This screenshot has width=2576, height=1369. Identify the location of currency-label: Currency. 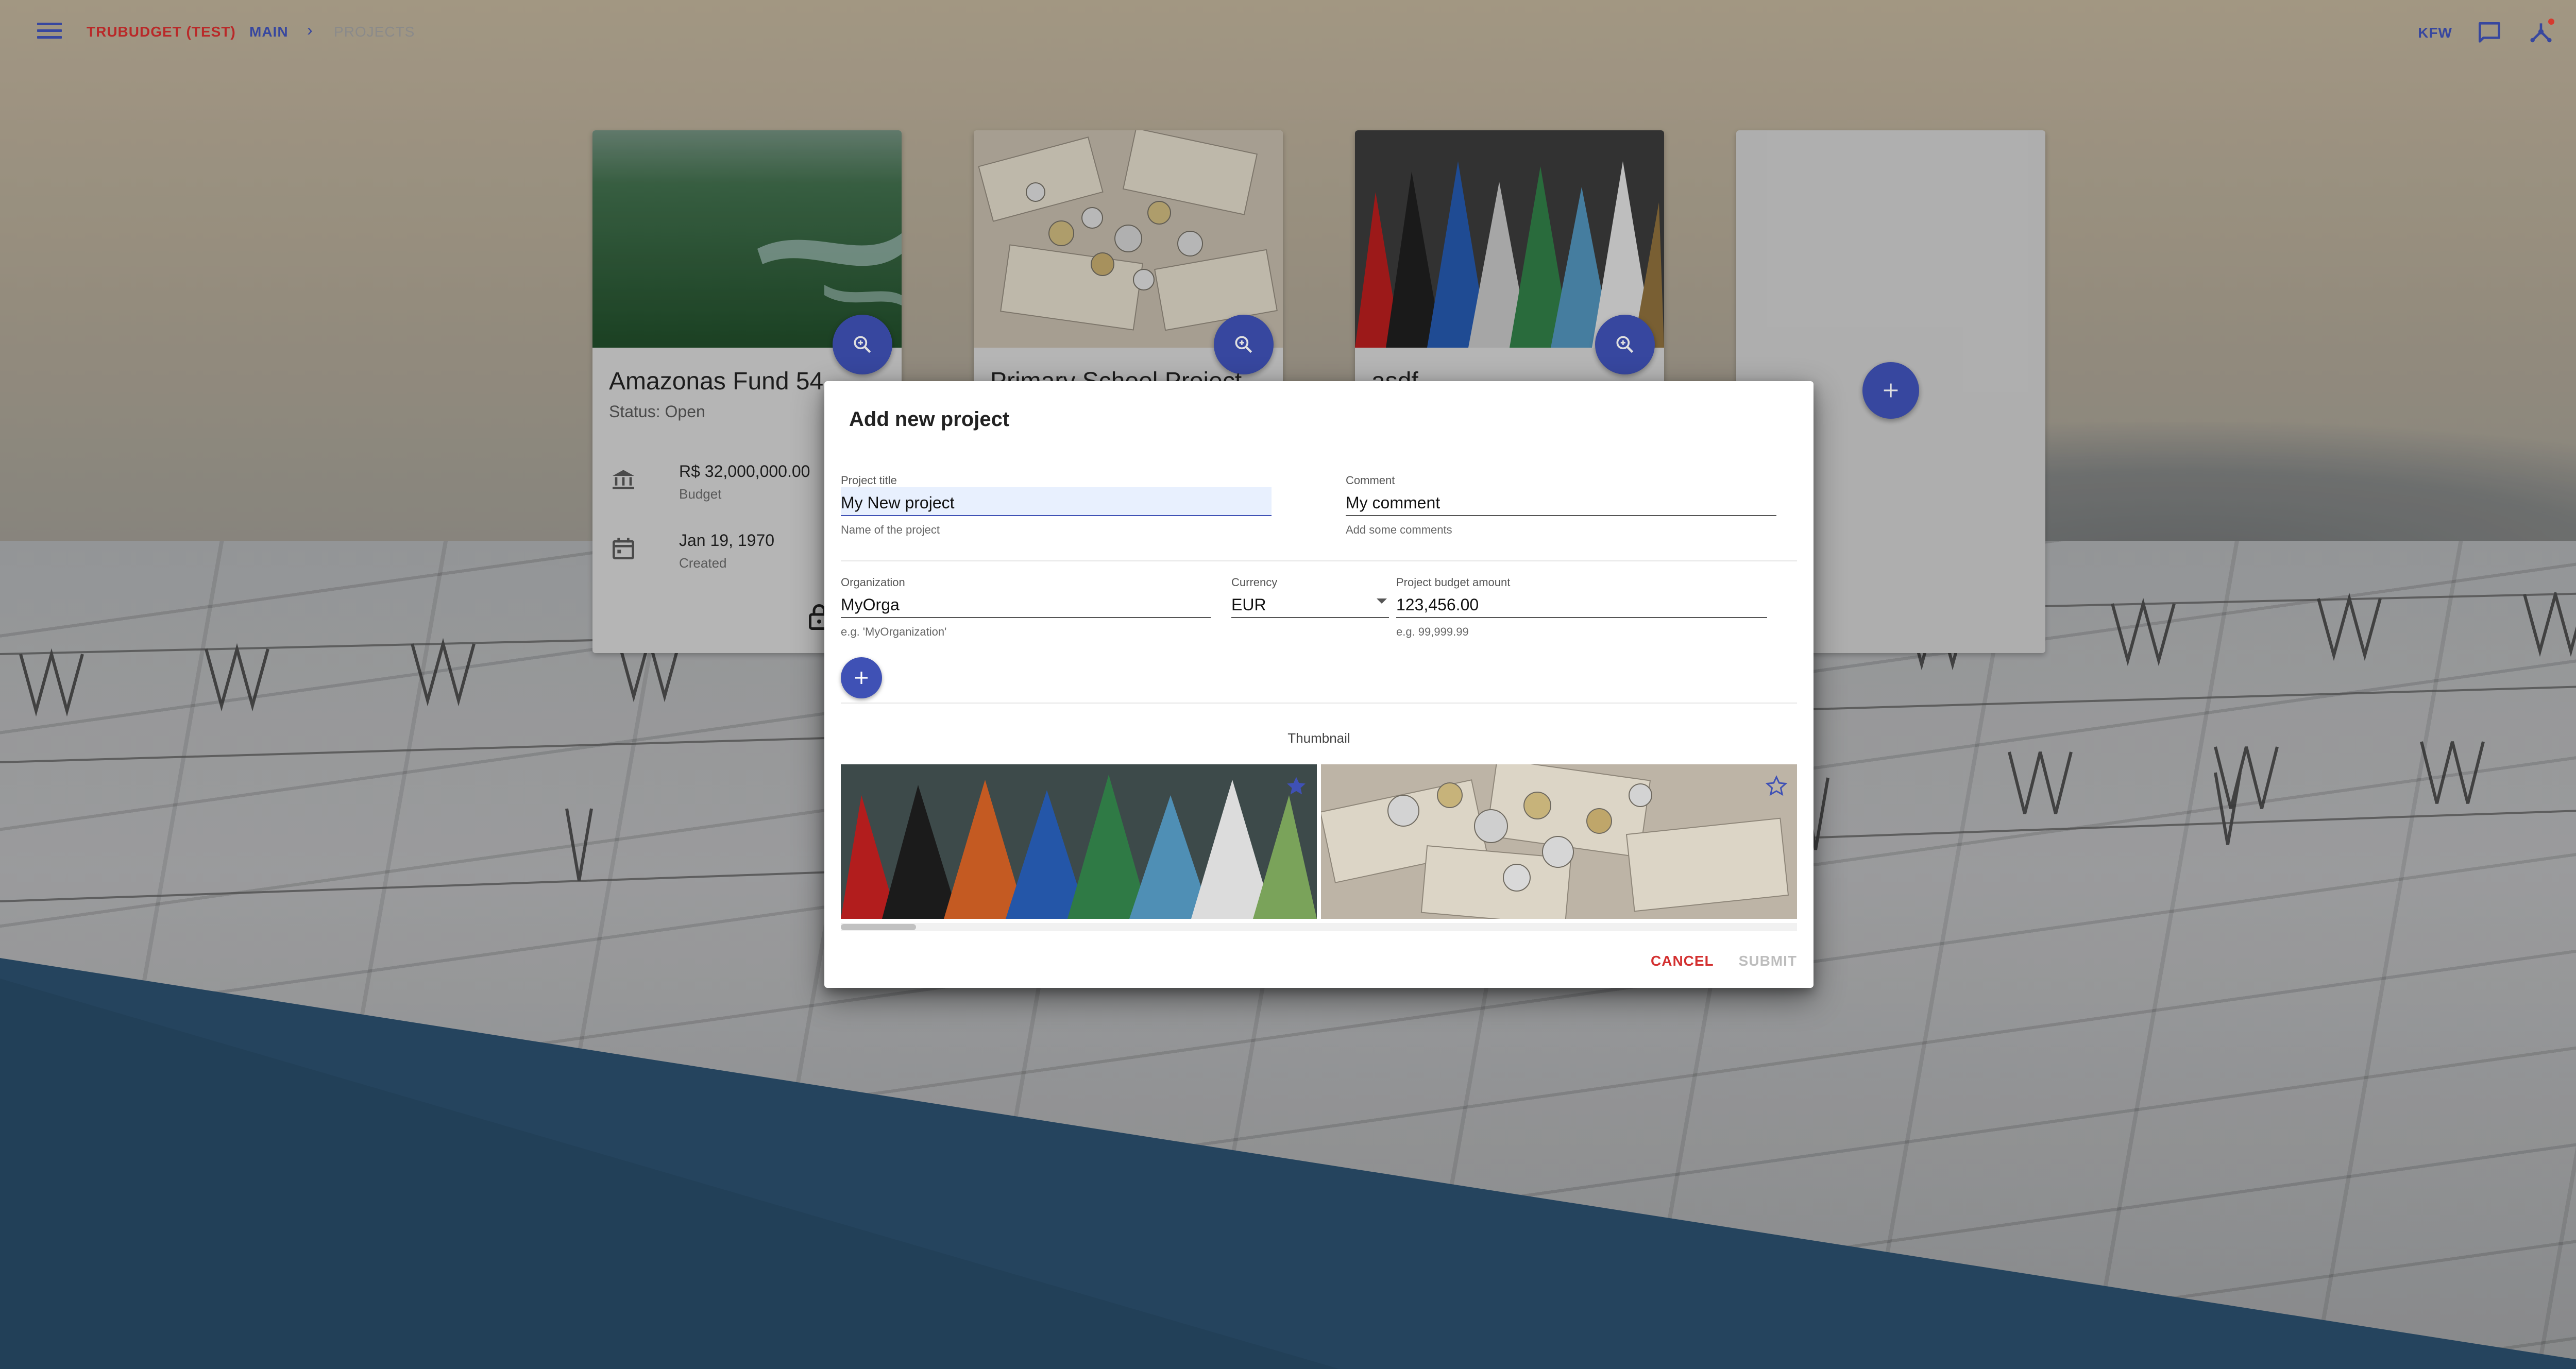
(1254, 582).